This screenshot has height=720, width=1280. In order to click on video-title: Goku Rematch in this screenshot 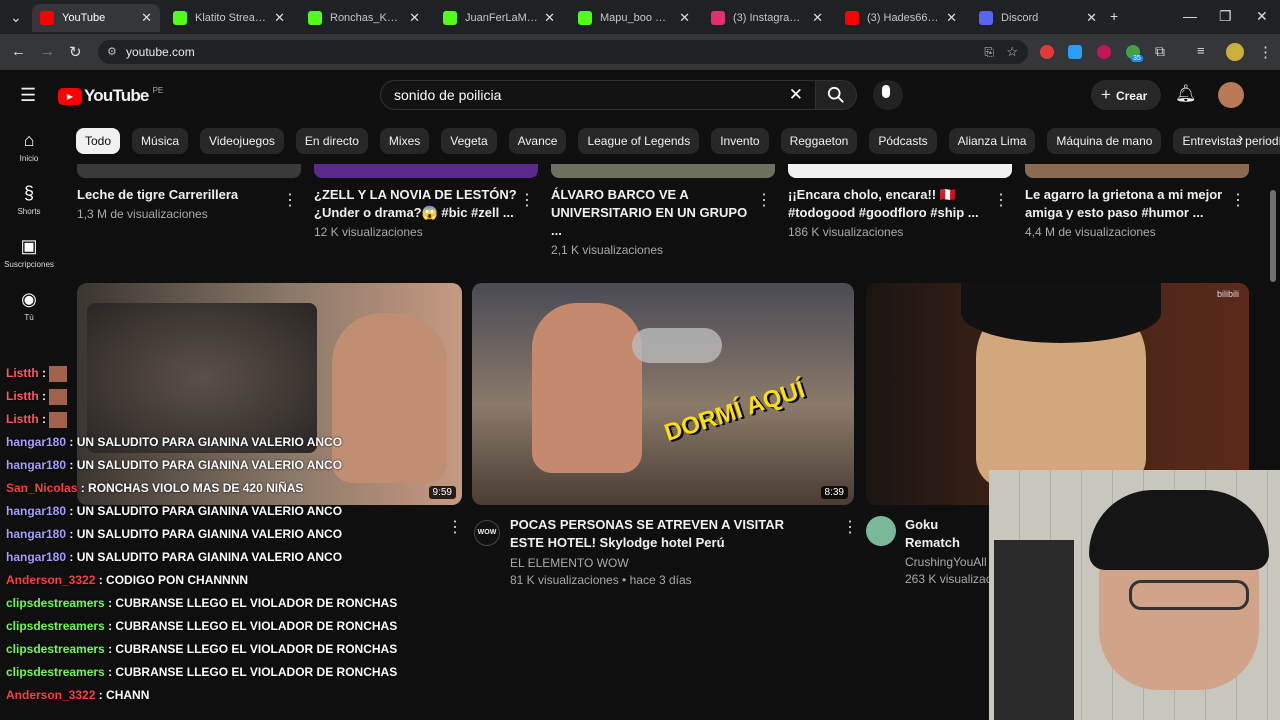, I will do `click(950, 534)`.